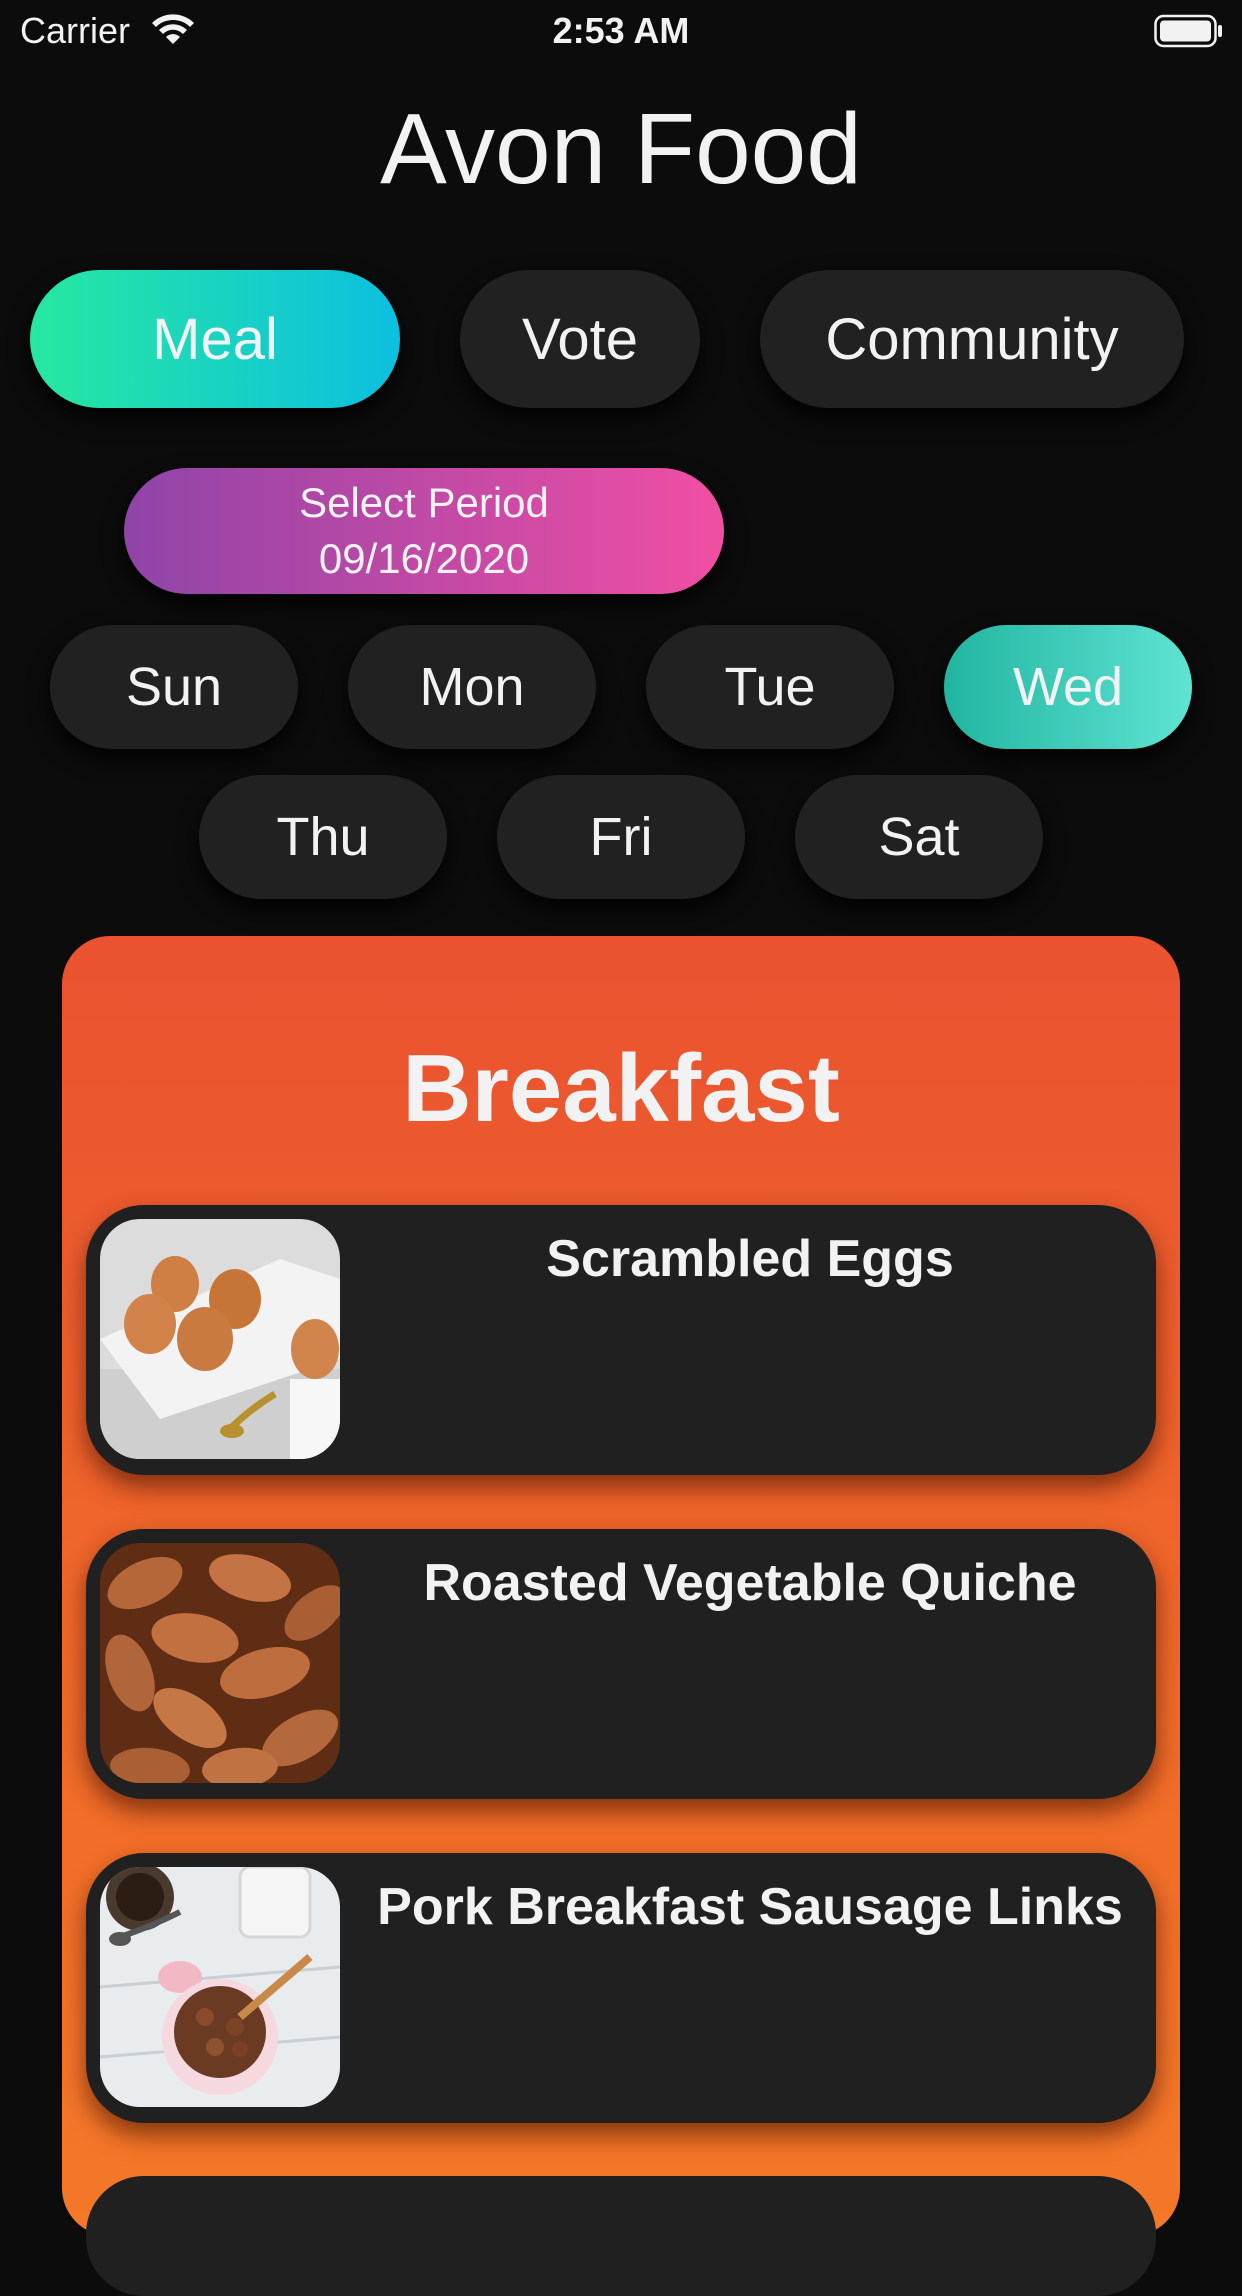 This screenshot has height=2296, width=1242. I want to click on tab-meal: Meal, so click(215, 339).